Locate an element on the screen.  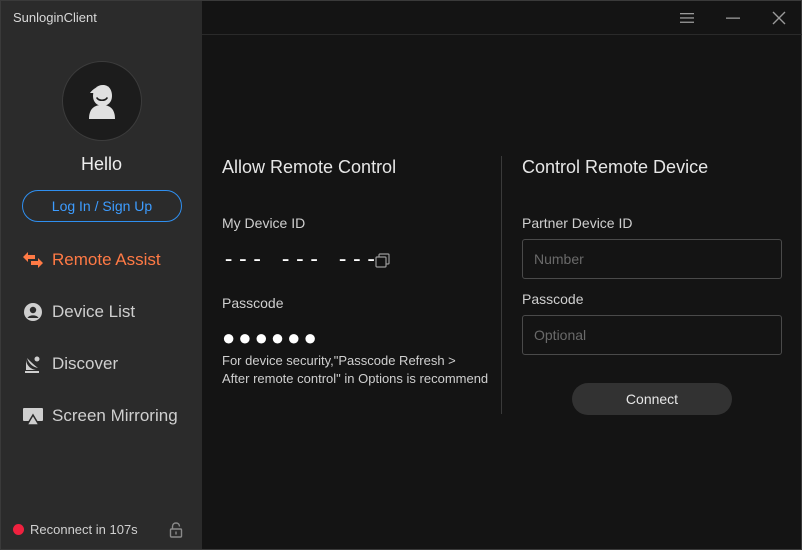
user-avatar-icon is located at coordinates (102, 102).